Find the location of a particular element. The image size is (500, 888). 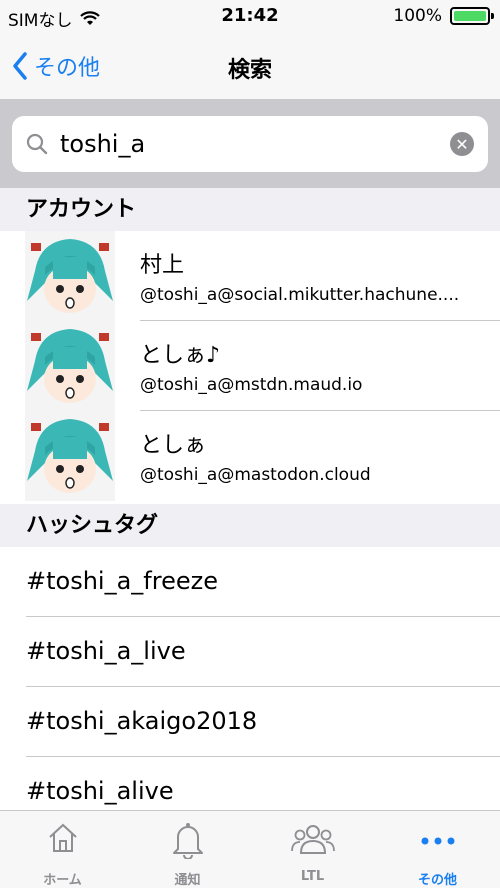

hashtag-row: #toshi_akaigo2018 is located at coordinates (250, 722).